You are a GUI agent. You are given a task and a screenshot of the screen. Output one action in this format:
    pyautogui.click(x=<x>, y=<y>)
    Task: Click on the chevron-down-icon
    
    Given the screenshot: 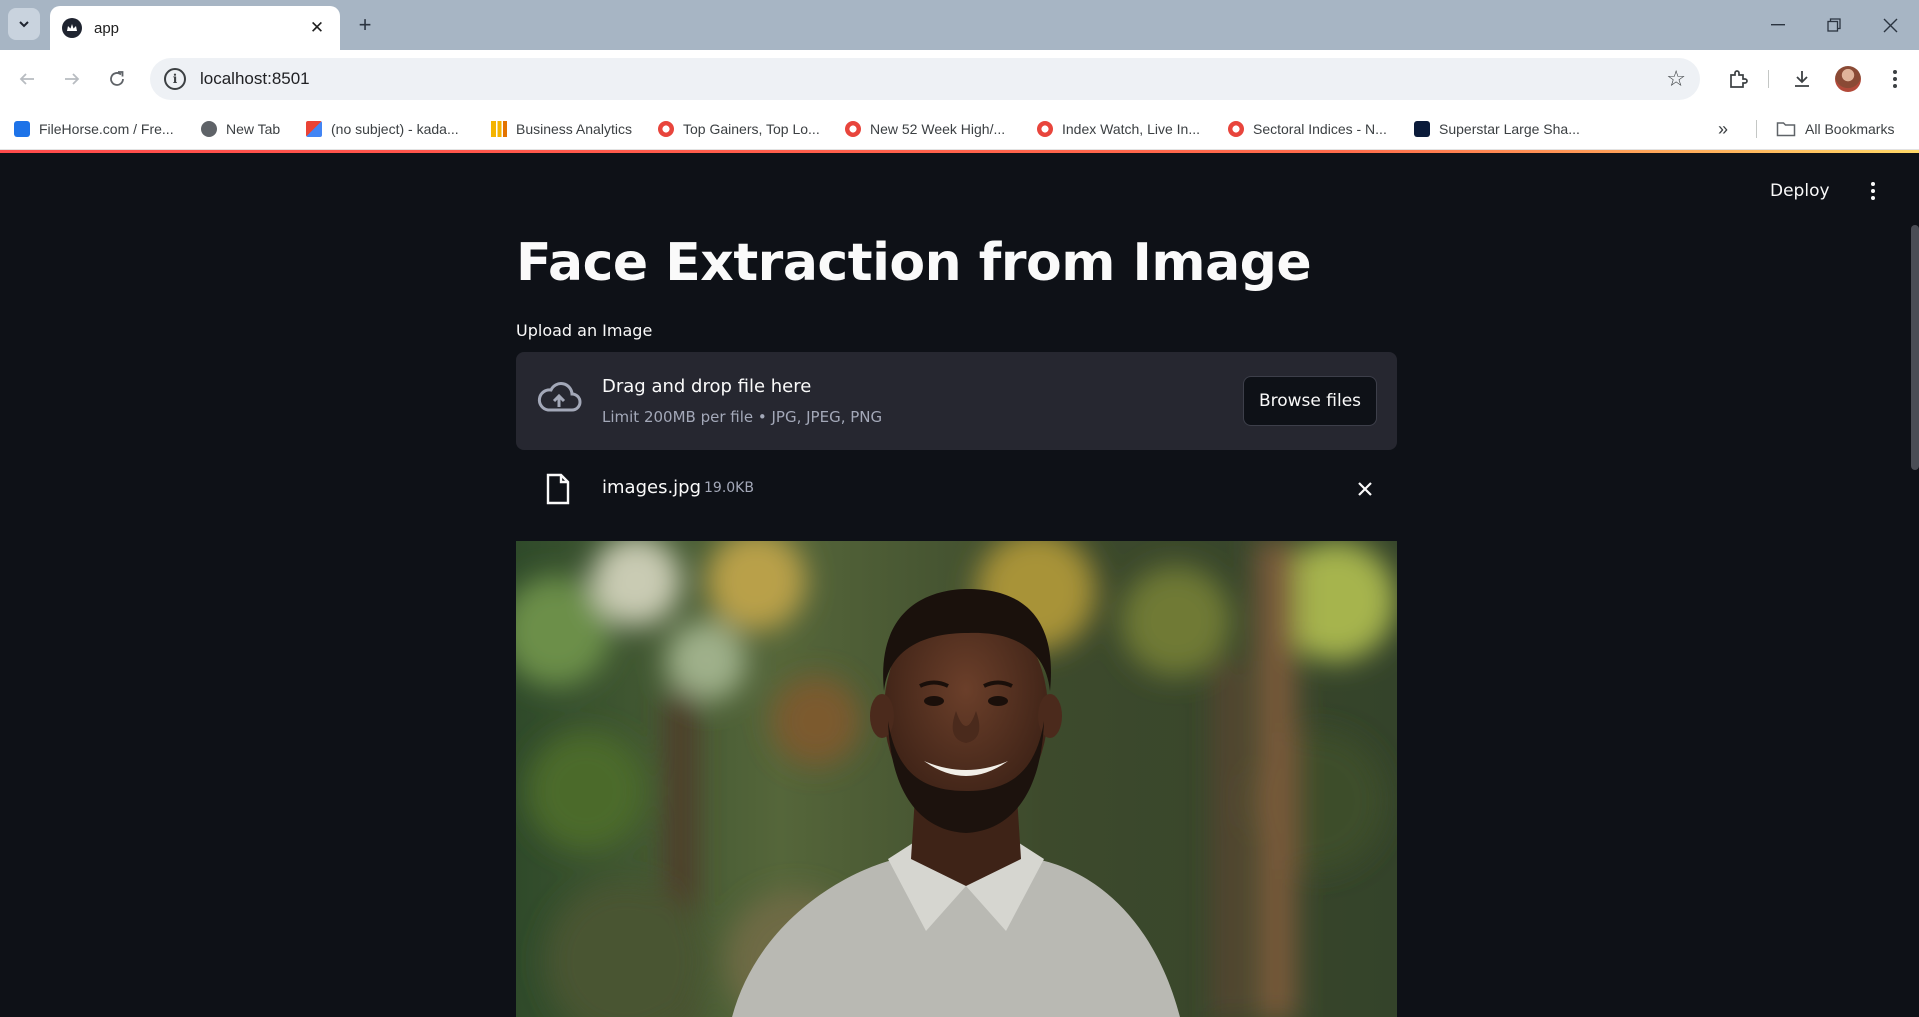 What is the action you would take?
    pyautogui.click(x=24, y=24)
    